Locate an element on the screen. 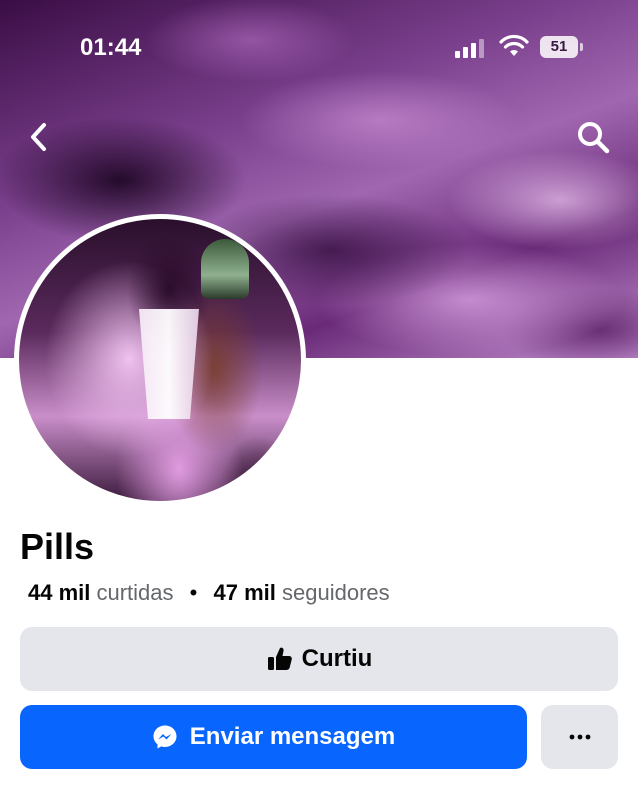 Image resolution: width=638 pixels, height=800 pixels. liked-button-label: Curtiu is located at coordinates (337, 658).